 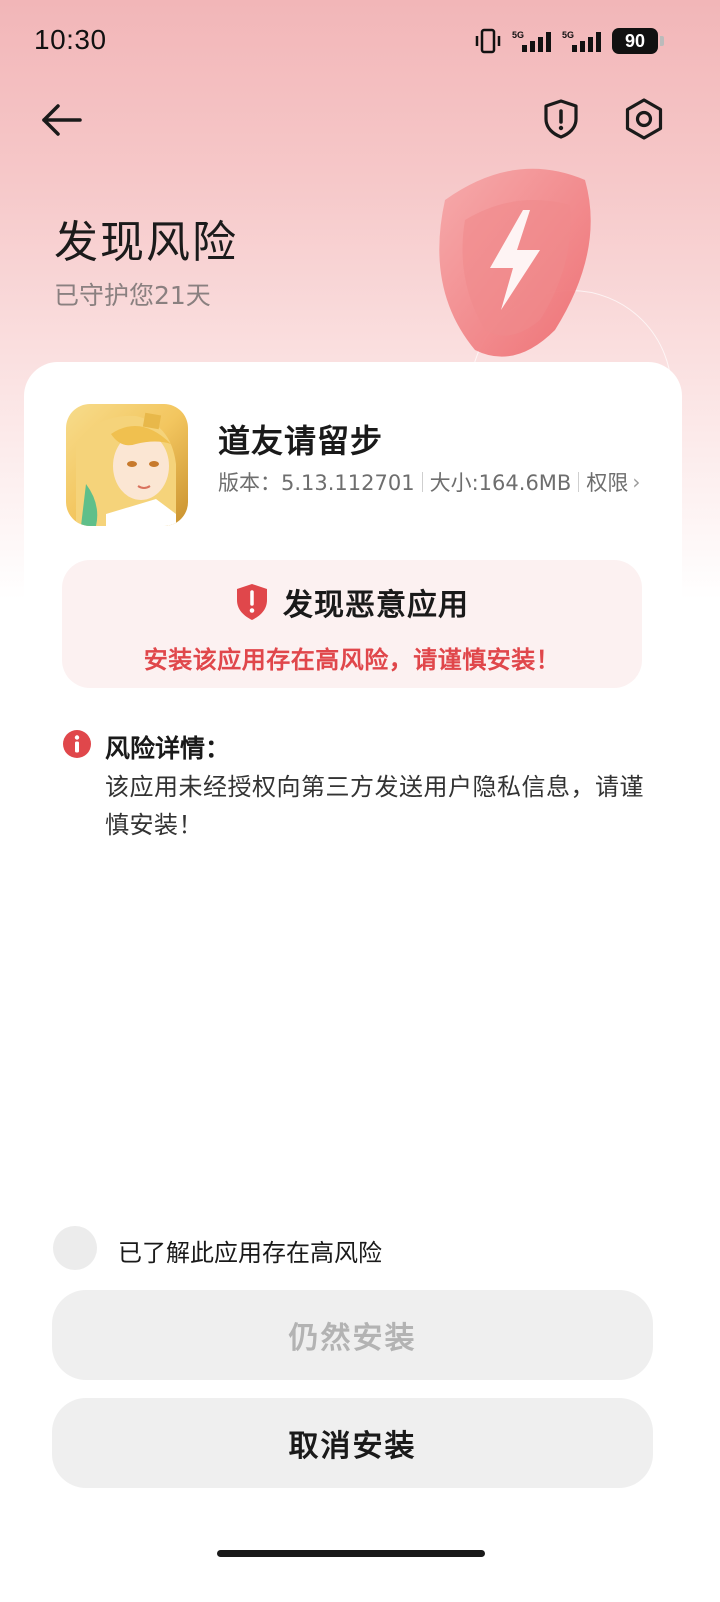 What do you see at coordinates (635, 41) in the screenshot?
I see `battery-icon: 90` at bounding box center [635, 41].